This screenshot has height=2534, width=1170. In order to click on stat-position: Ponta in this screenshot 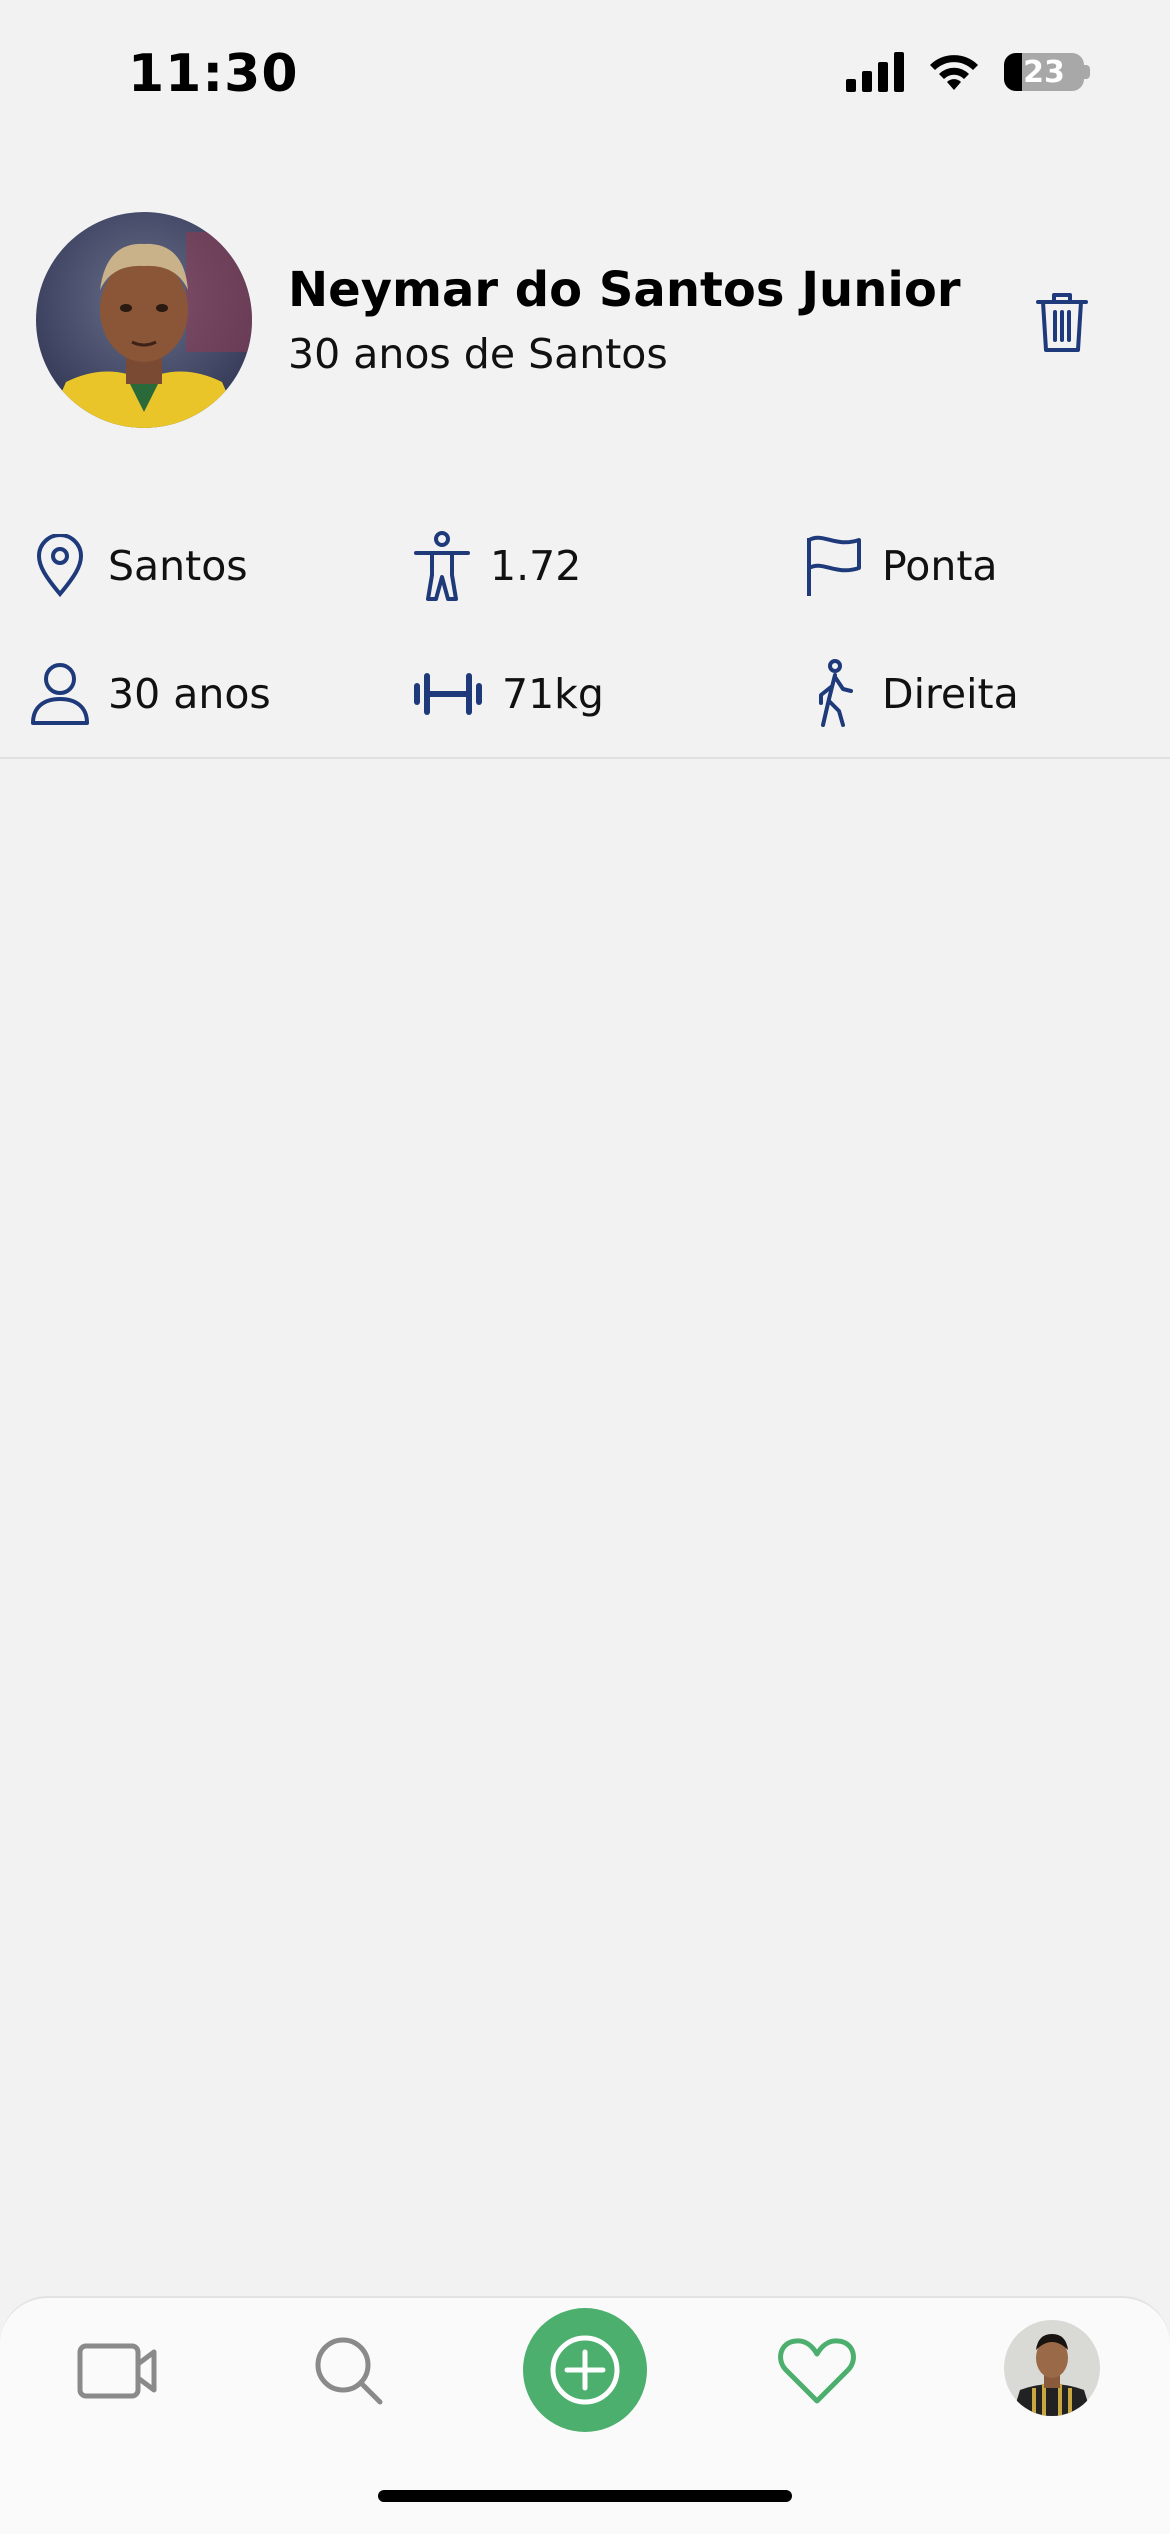, I will do `click(901, 566)`.